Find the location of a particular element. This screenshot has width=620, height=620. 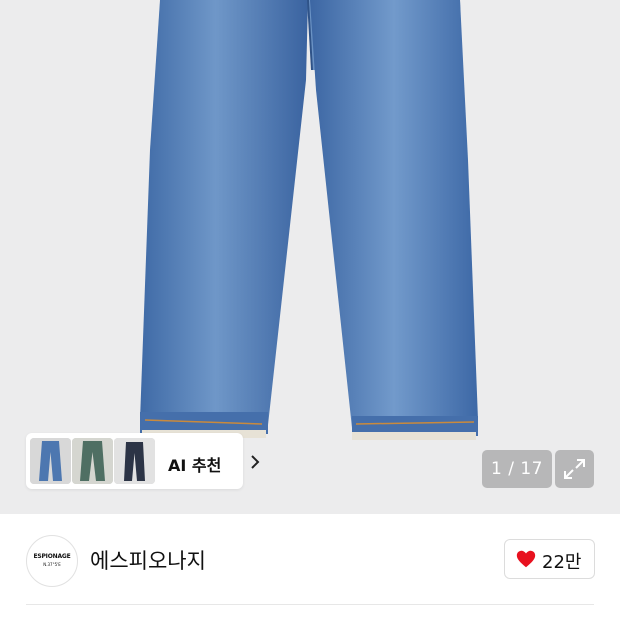

heart-icon is located at coordinates (526, 559).